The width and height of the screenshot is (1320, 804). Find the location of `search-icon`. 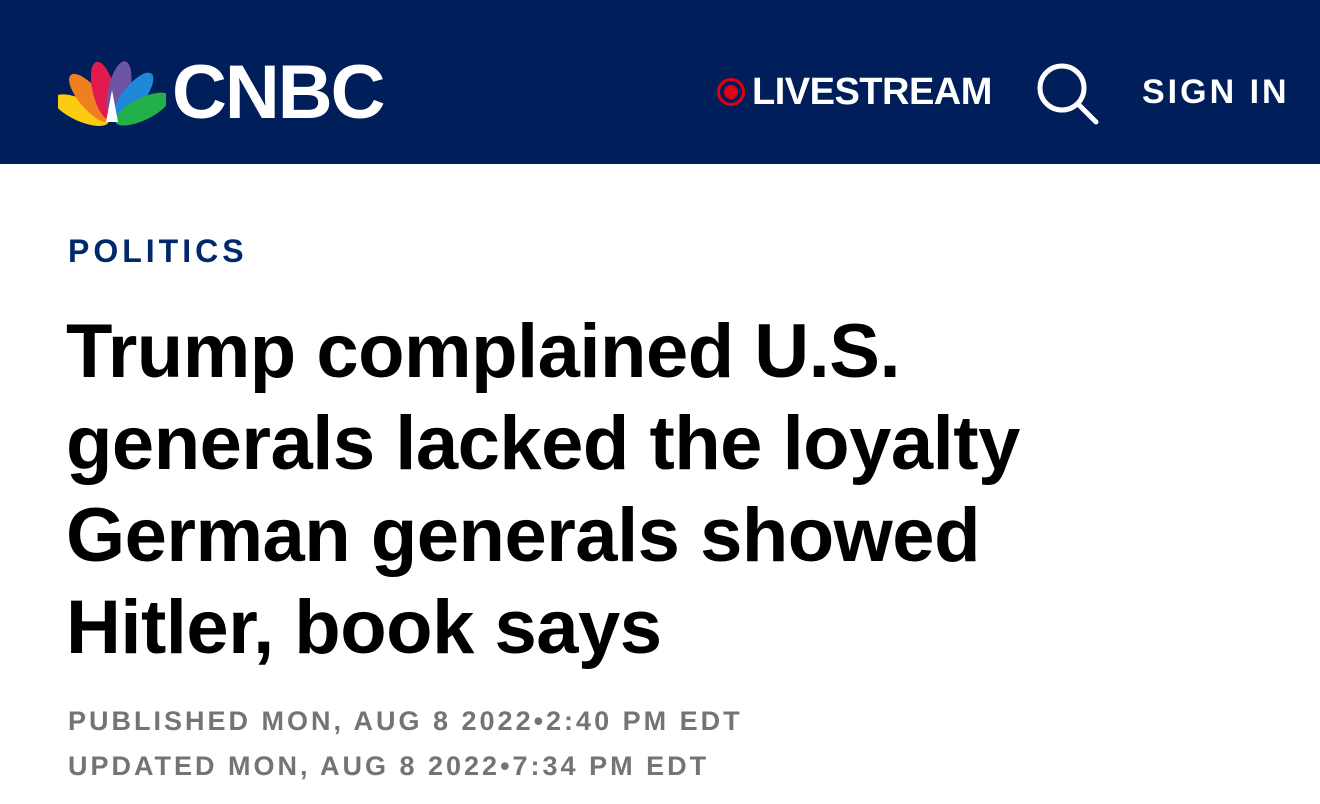

search-icon is located at coordinates (1068, 94).